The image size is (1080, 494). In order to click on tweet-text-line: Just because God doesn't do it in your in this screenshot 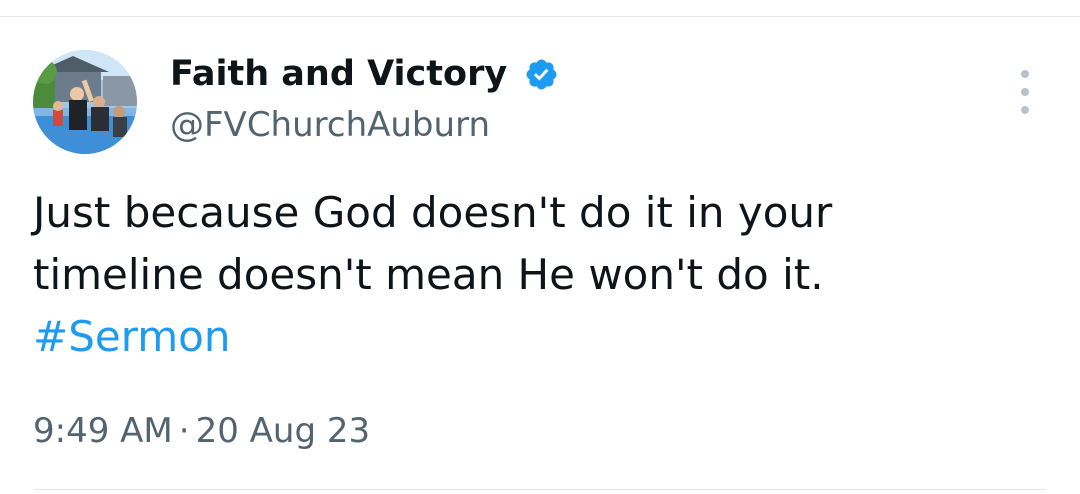, I will do `click(433, 212)`.